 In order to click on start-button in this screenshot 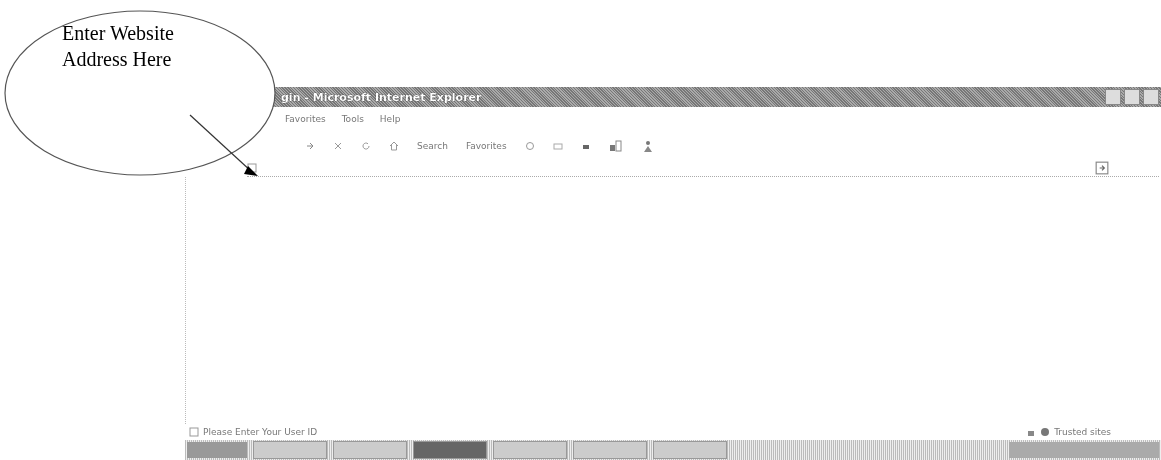, I will do `click(217, 450)`.